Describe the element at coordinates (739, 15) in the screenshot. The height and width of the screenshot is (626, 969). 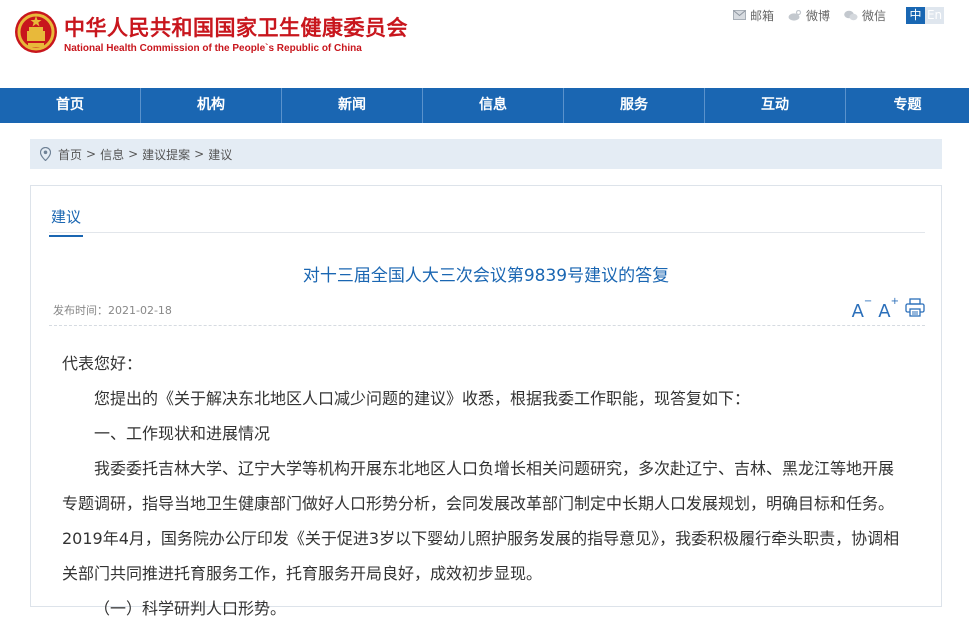
I see `mail-icon` at that location.